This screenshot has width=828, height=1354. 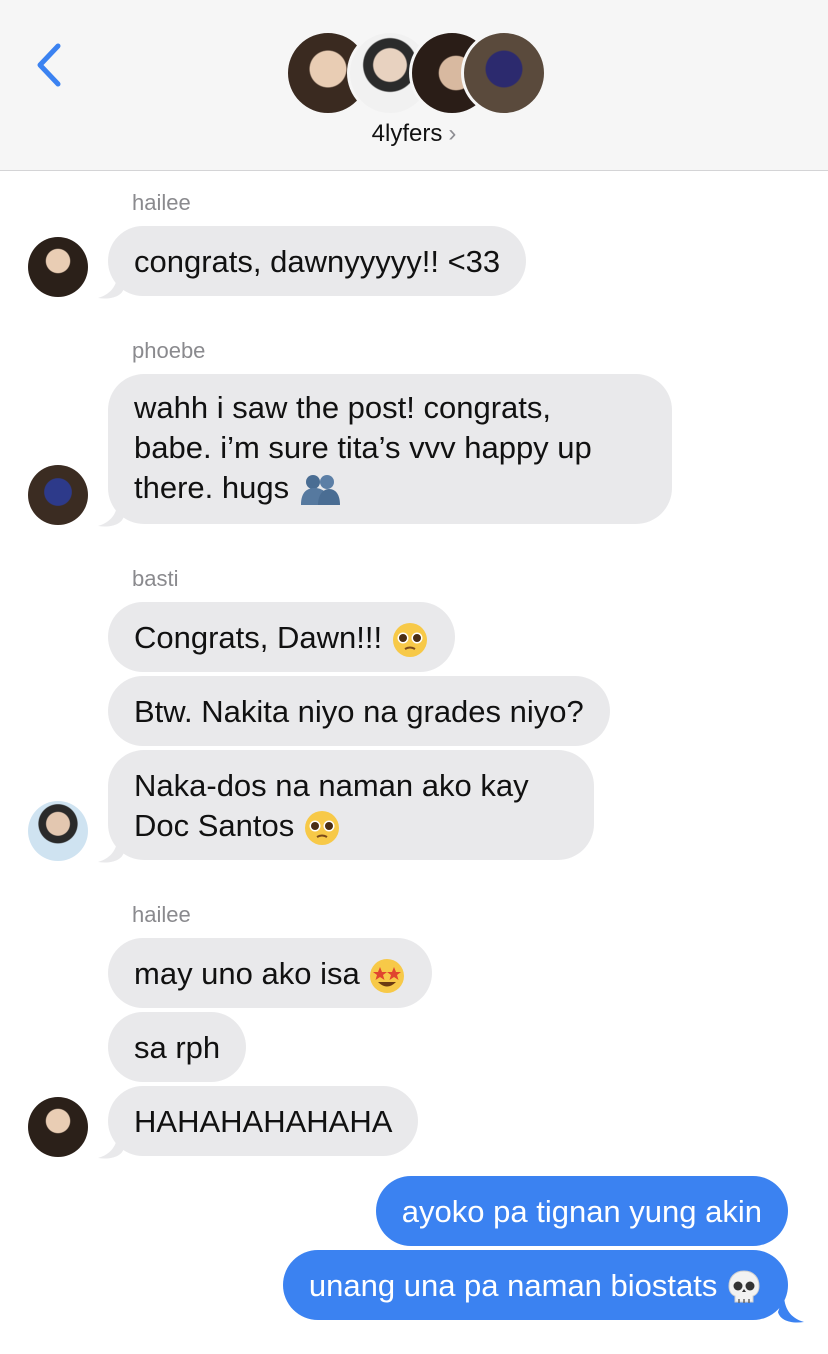 I want to click on message-bubble: Naka-dos na naman ako kay Doc Santos, so click(x=351, y=805).